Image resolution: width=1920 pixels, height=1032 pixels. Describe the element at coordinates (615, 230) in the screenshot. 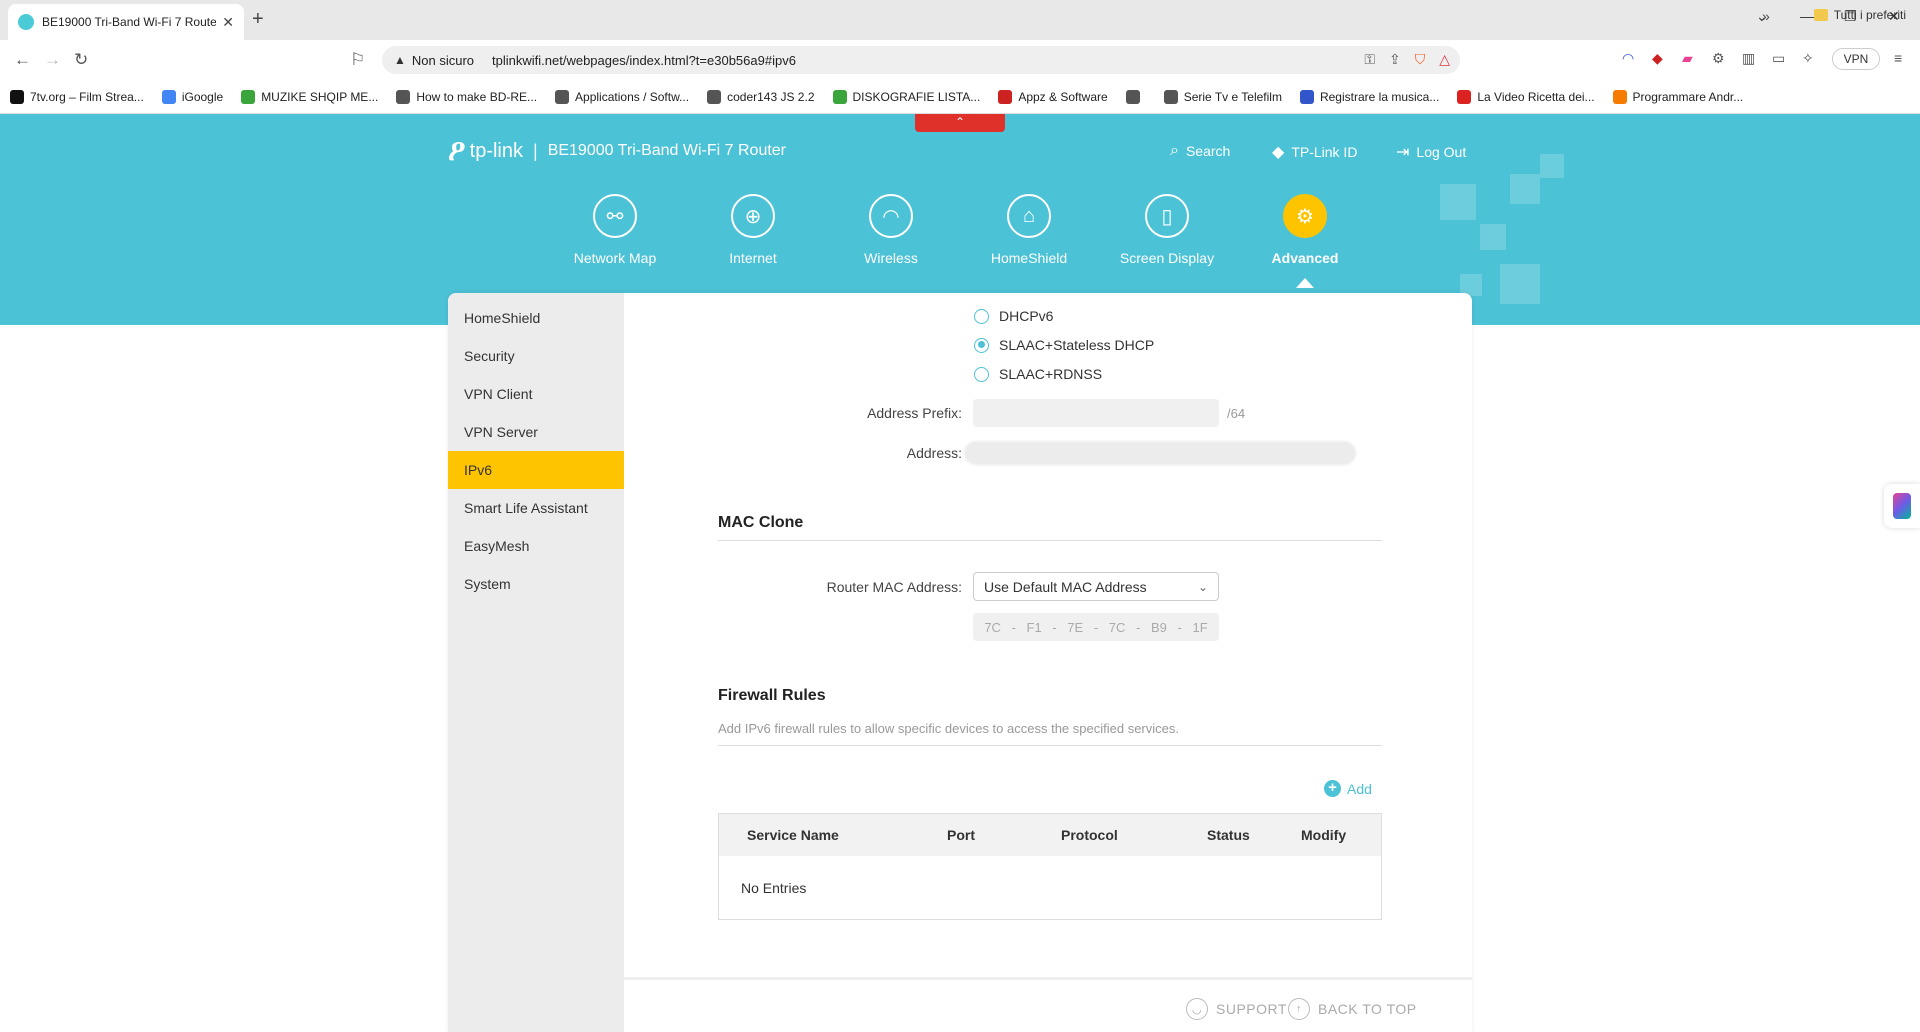

I see `nav-network-map: ⚯ Network Map` at that location.